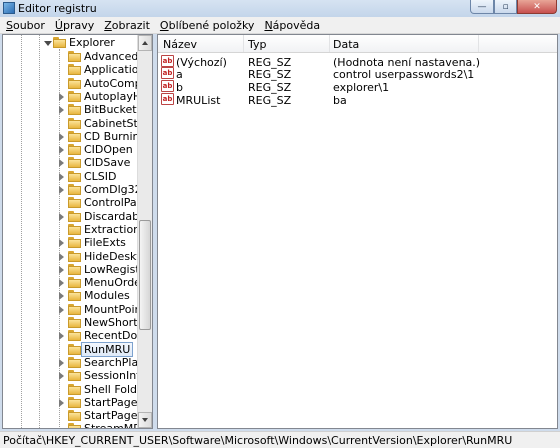  What do you see at coordinates (357, 100) in the screenshot?
I see `table-row: ab MRUList REG_SZ ba` at bounding box center [357, 100].